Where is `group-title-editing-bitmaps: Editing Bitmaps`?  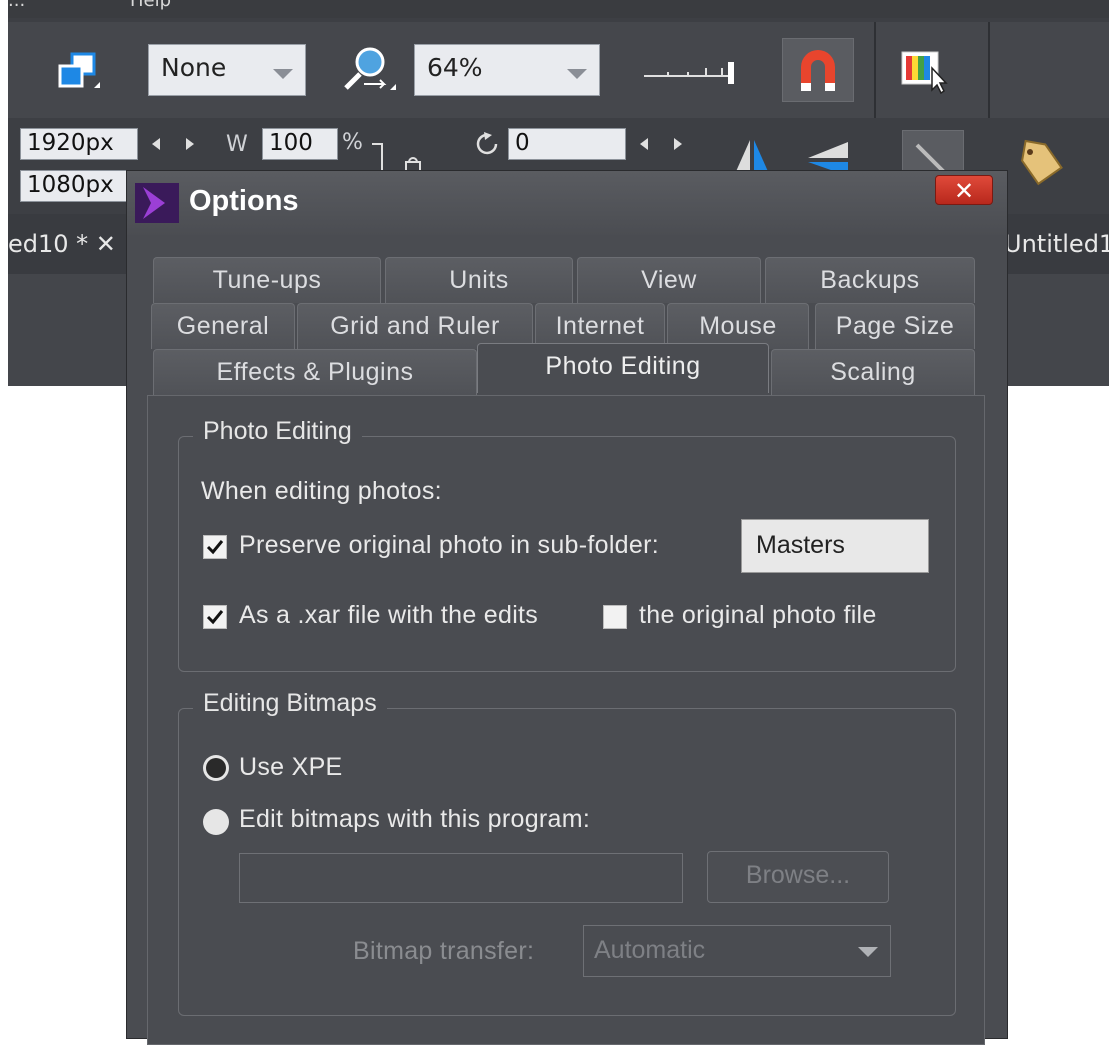
group-title-editing-bitmaps: Editing Bitmaps is located at coordinates (290, 703).